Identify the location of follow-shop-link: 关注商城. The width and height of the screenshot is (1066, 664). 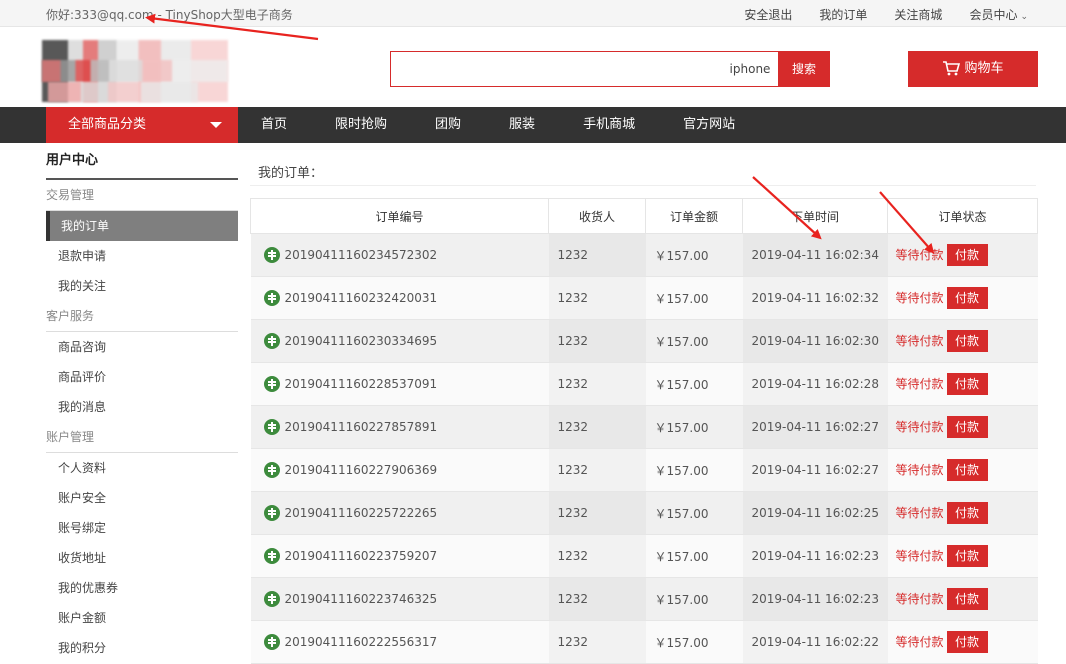
(918, 14).